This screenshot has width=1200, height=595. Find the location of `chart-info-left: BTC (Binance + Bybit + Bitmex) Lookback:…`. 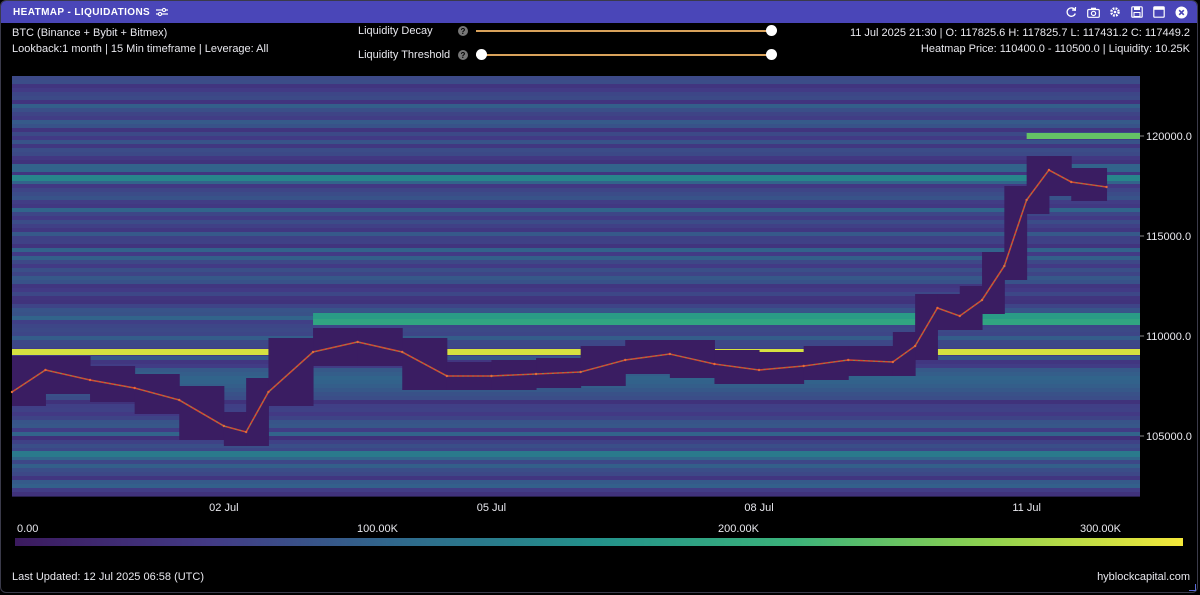

chart-info-left: BTC (Binance + Bybit + Bitmex) Lookback:… is located at coordinates (140, 41).